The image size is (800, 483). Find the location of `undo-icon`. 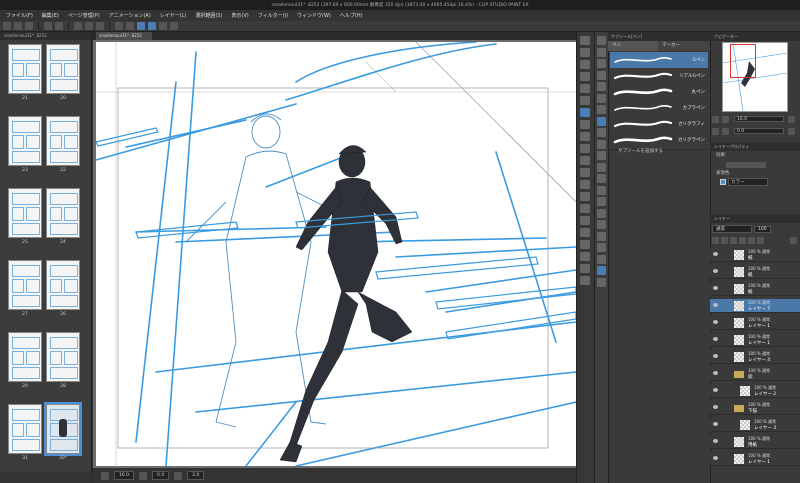

undo-icon is located at coordinates (48, 26).